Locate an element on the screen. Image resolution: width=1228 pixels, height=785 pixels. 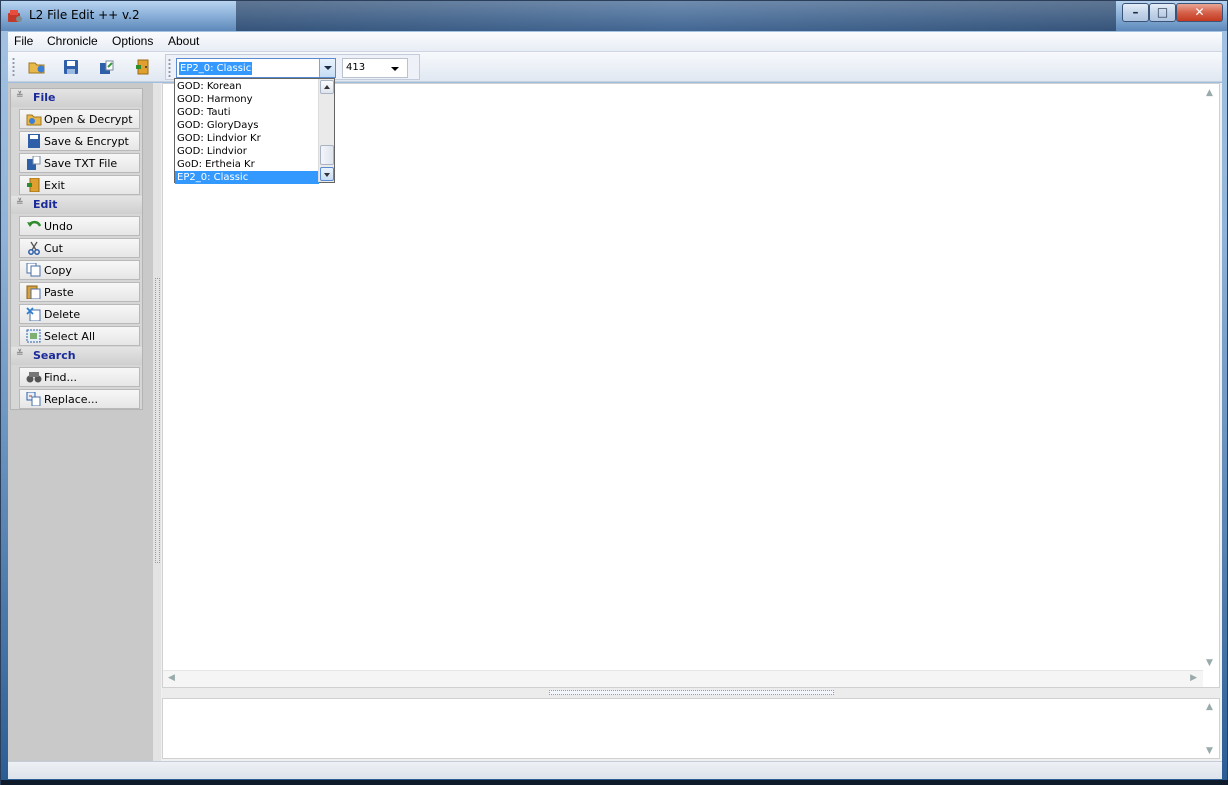
cut-label: Cut is located at coordinates (53, 248).